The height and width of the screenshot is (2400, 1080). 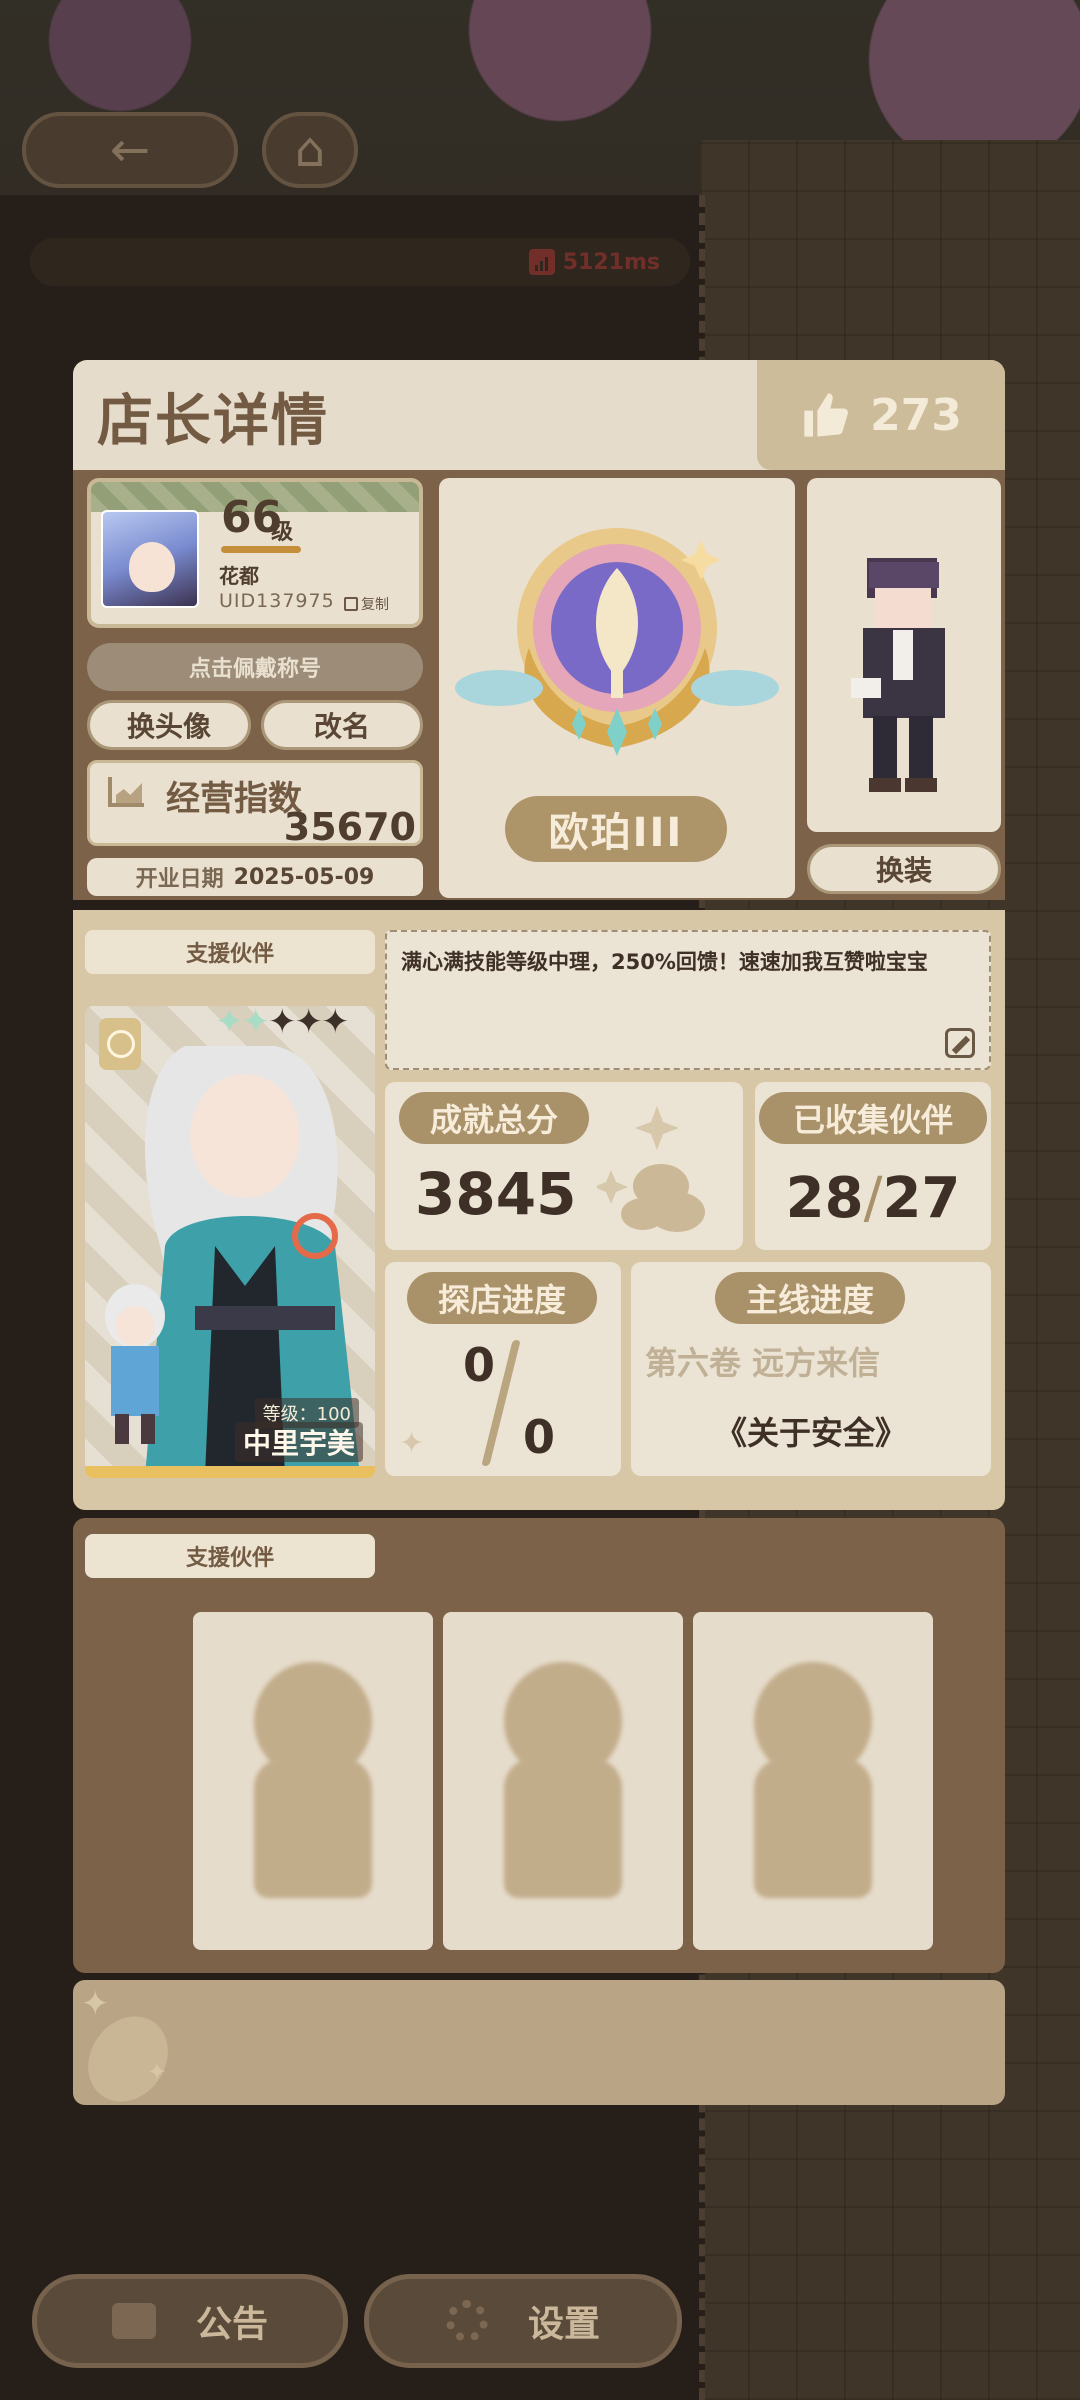 I want to click on like-button: 273, so click(x=881, y=415).